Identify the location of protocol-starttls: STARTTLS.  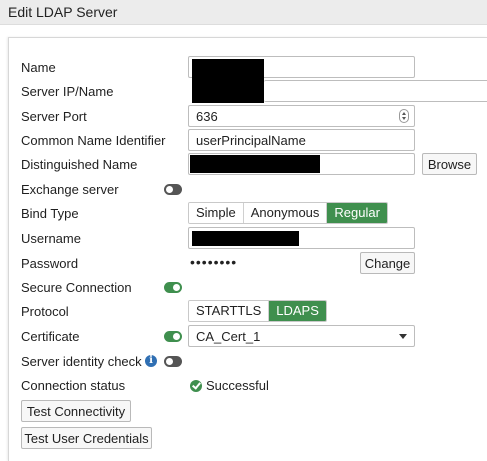
(229, 311).